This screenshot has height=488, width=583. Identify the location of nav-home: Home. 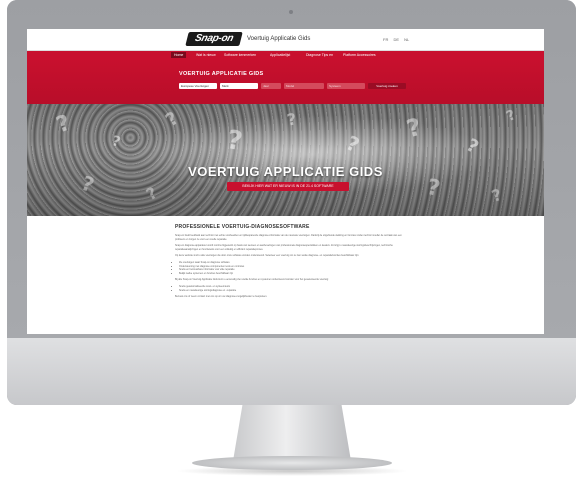
(179, 55).